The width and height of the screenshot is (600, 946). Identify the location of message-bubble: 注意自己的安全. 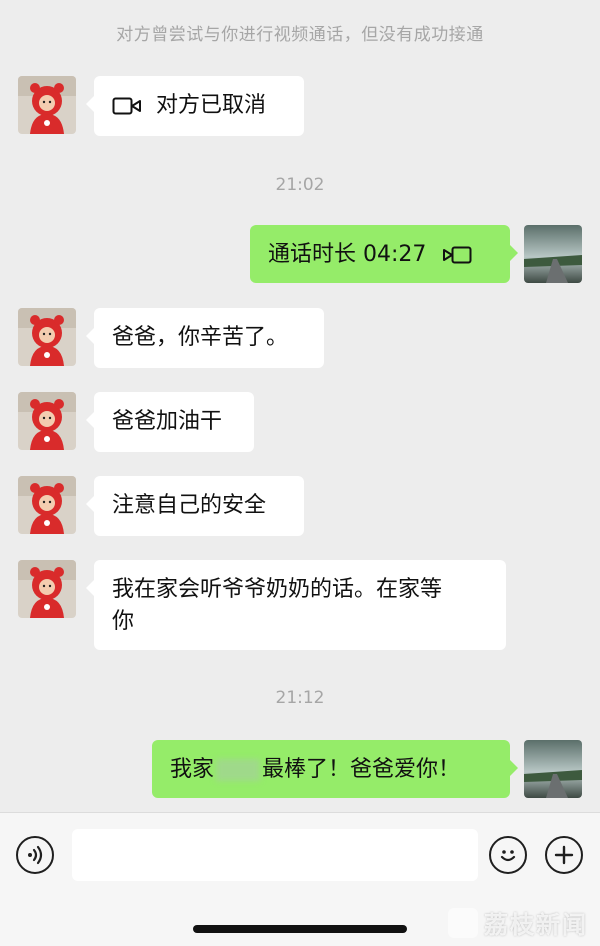
(195, 506).